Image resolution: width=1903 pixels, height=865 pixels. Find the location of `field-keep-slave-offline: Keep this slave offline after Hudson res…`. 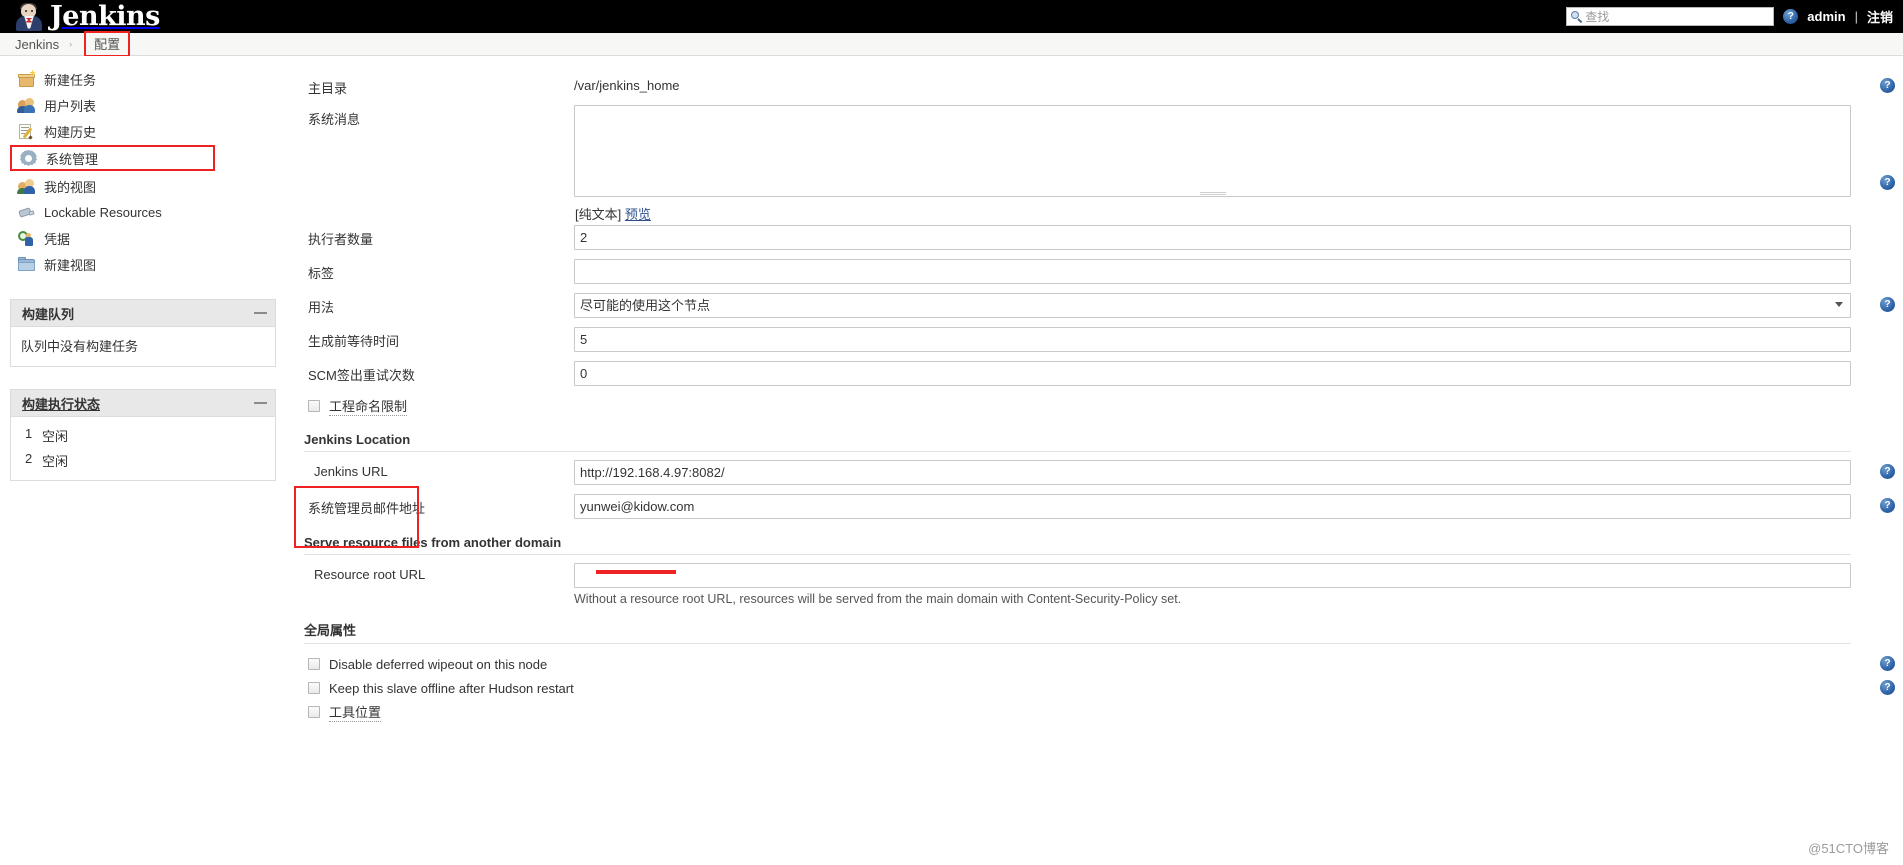

field-keep-slave-offline: Keep this slave offline after Hudson res… is located at coordinates (1094, 688).